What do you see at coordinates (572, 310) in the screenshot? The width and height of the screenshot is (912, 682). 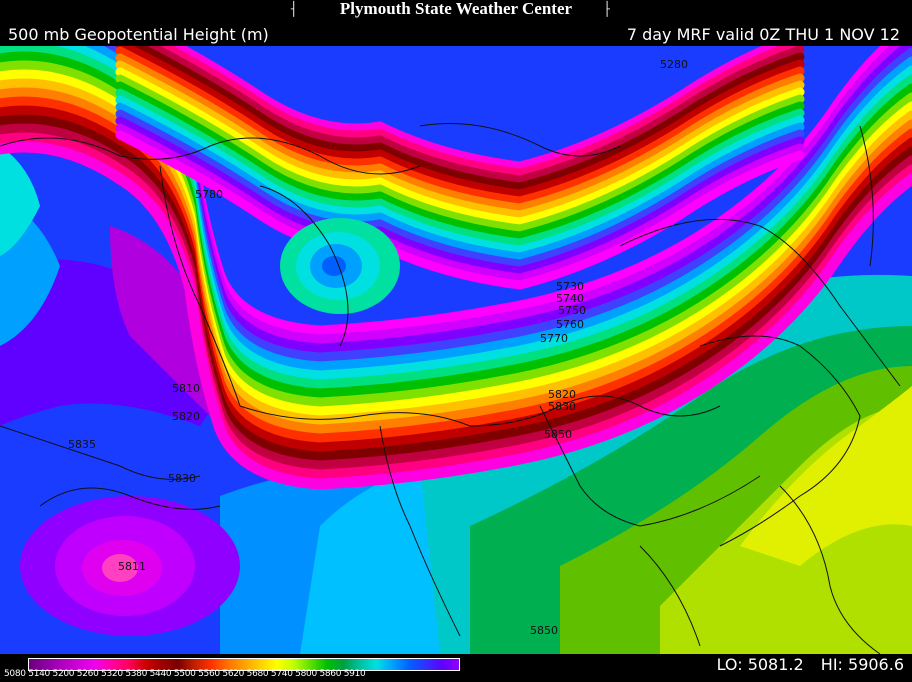 I see `contour-label: 5750` at bounding box center [572, 310].